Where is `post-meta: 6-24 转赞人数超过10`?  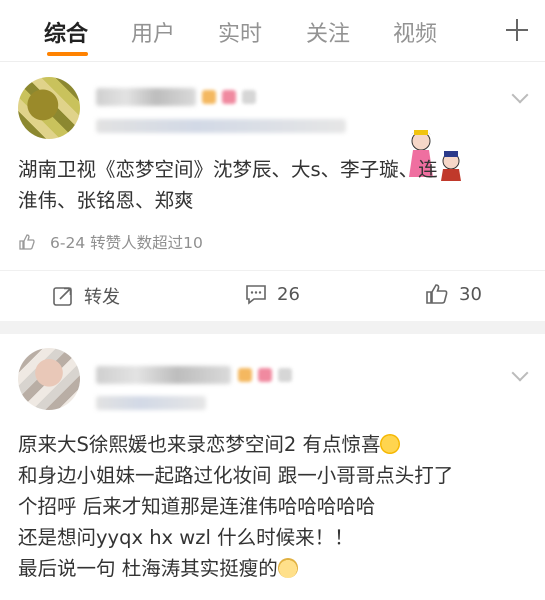
post-meta: 6-24 转赞人数超过10 is located at coordinates (110, 242).